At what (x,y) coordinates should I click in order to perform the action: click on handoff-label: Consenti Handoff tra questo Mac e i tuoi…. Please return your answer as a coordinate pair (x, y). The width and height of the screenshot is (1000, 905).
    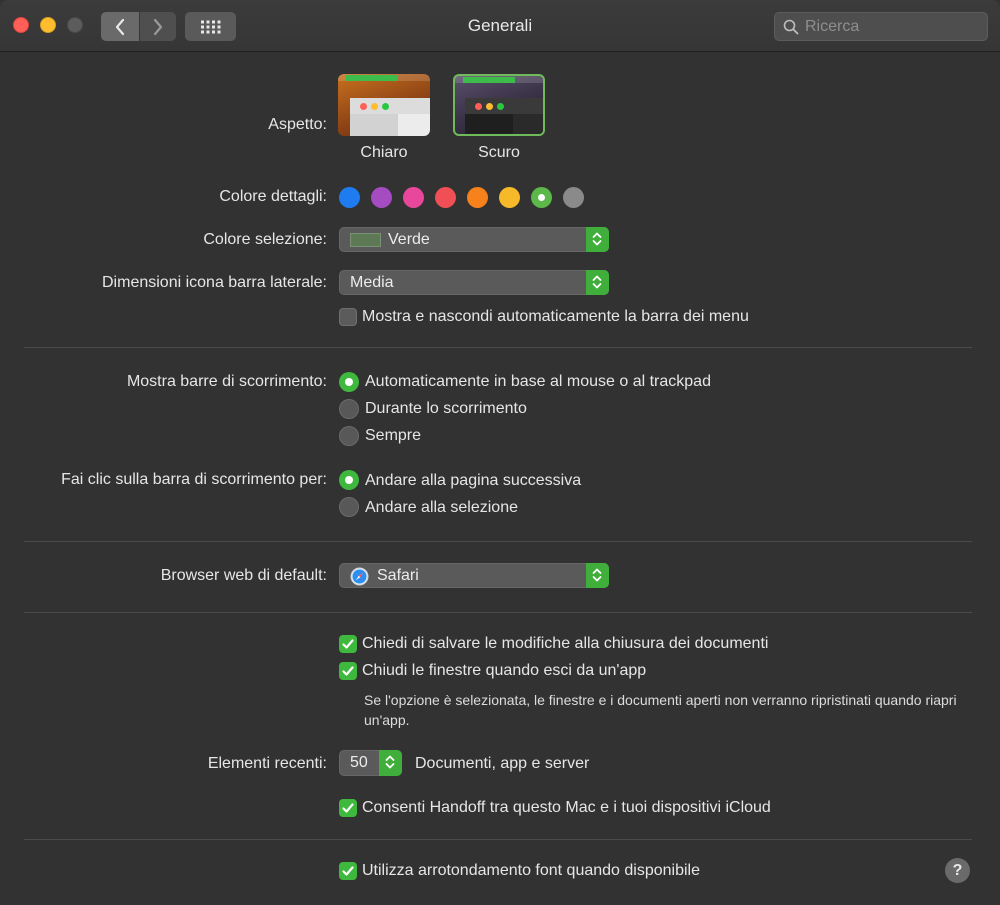
    Looking at the image, I should click on (566, 808).